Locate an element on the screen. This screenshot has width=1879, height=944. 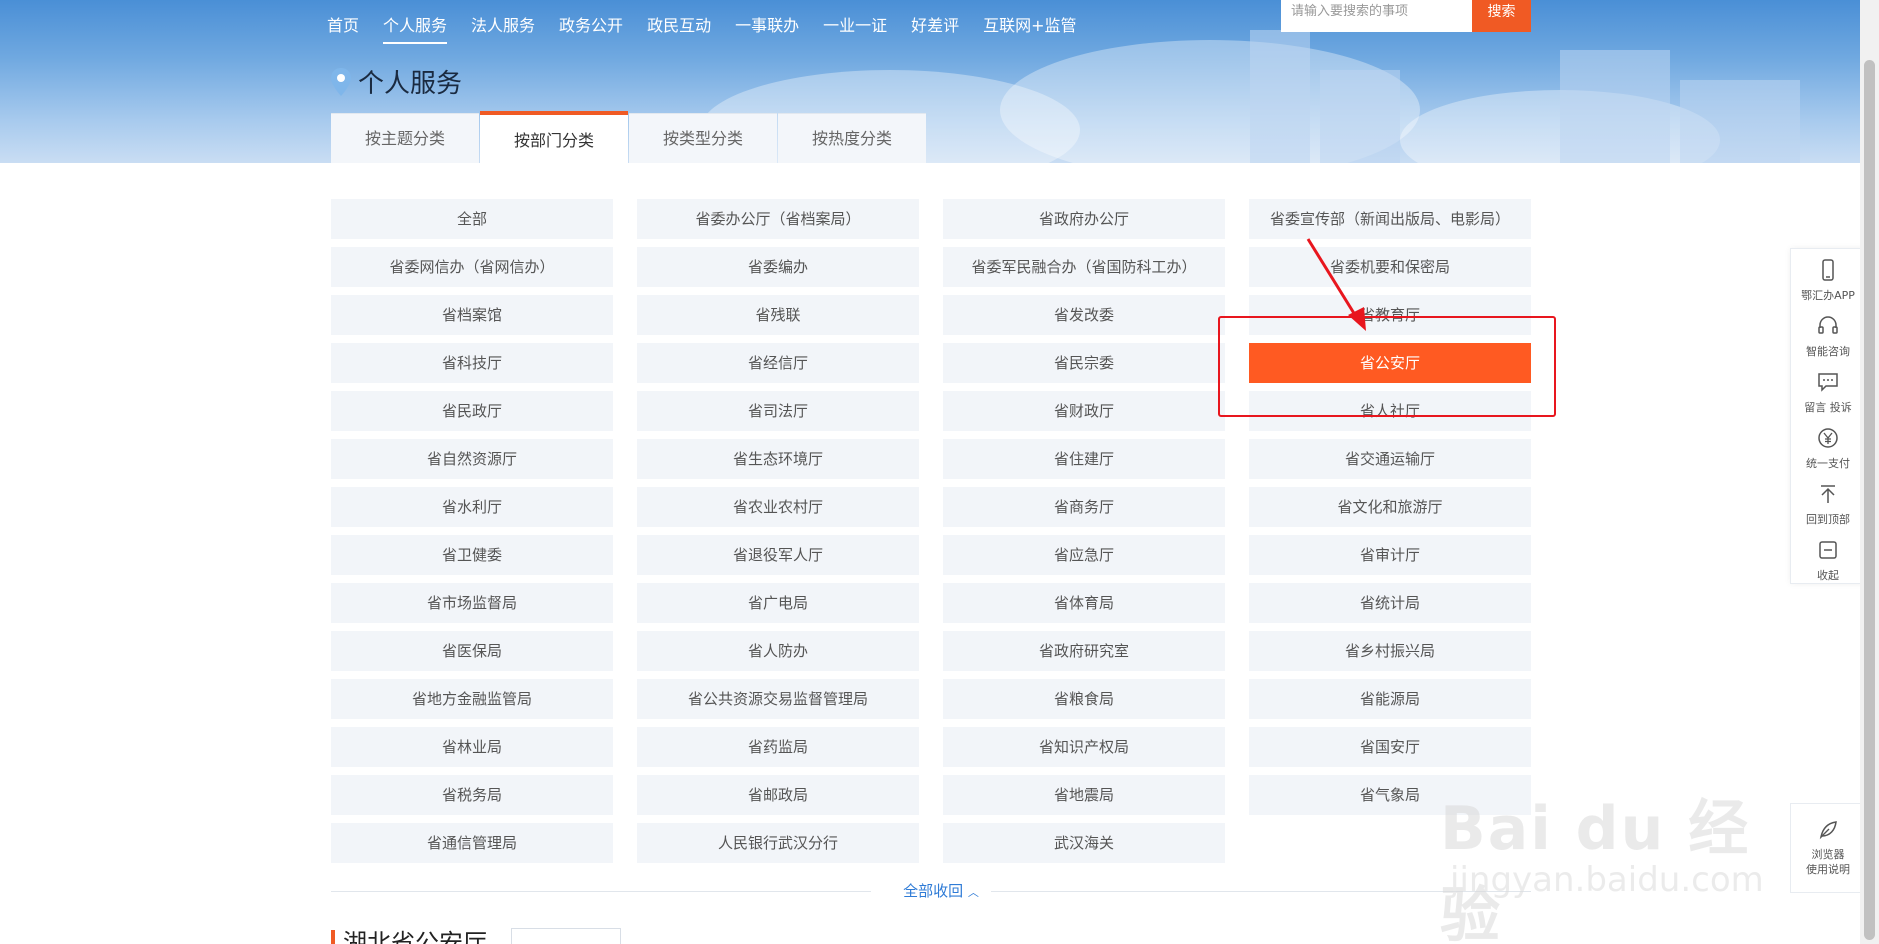
nav-item-6: 一业一证 is located at coordinates (855, 27).